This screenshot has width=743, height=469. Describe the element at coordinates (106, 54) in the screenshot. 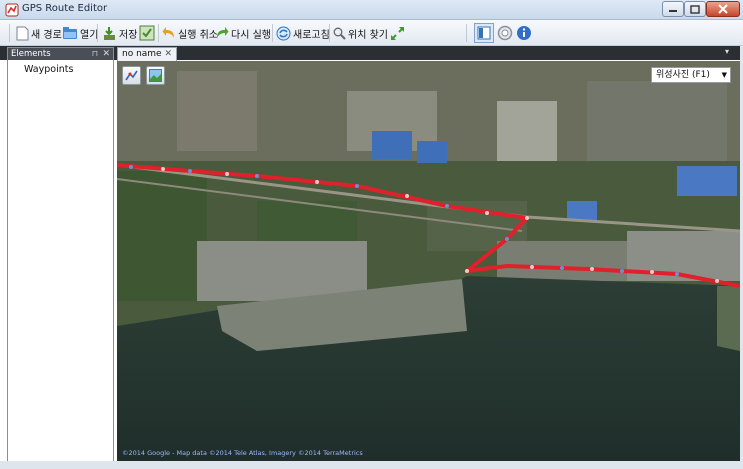

I see `panel-close-icon: ✕` at that location.